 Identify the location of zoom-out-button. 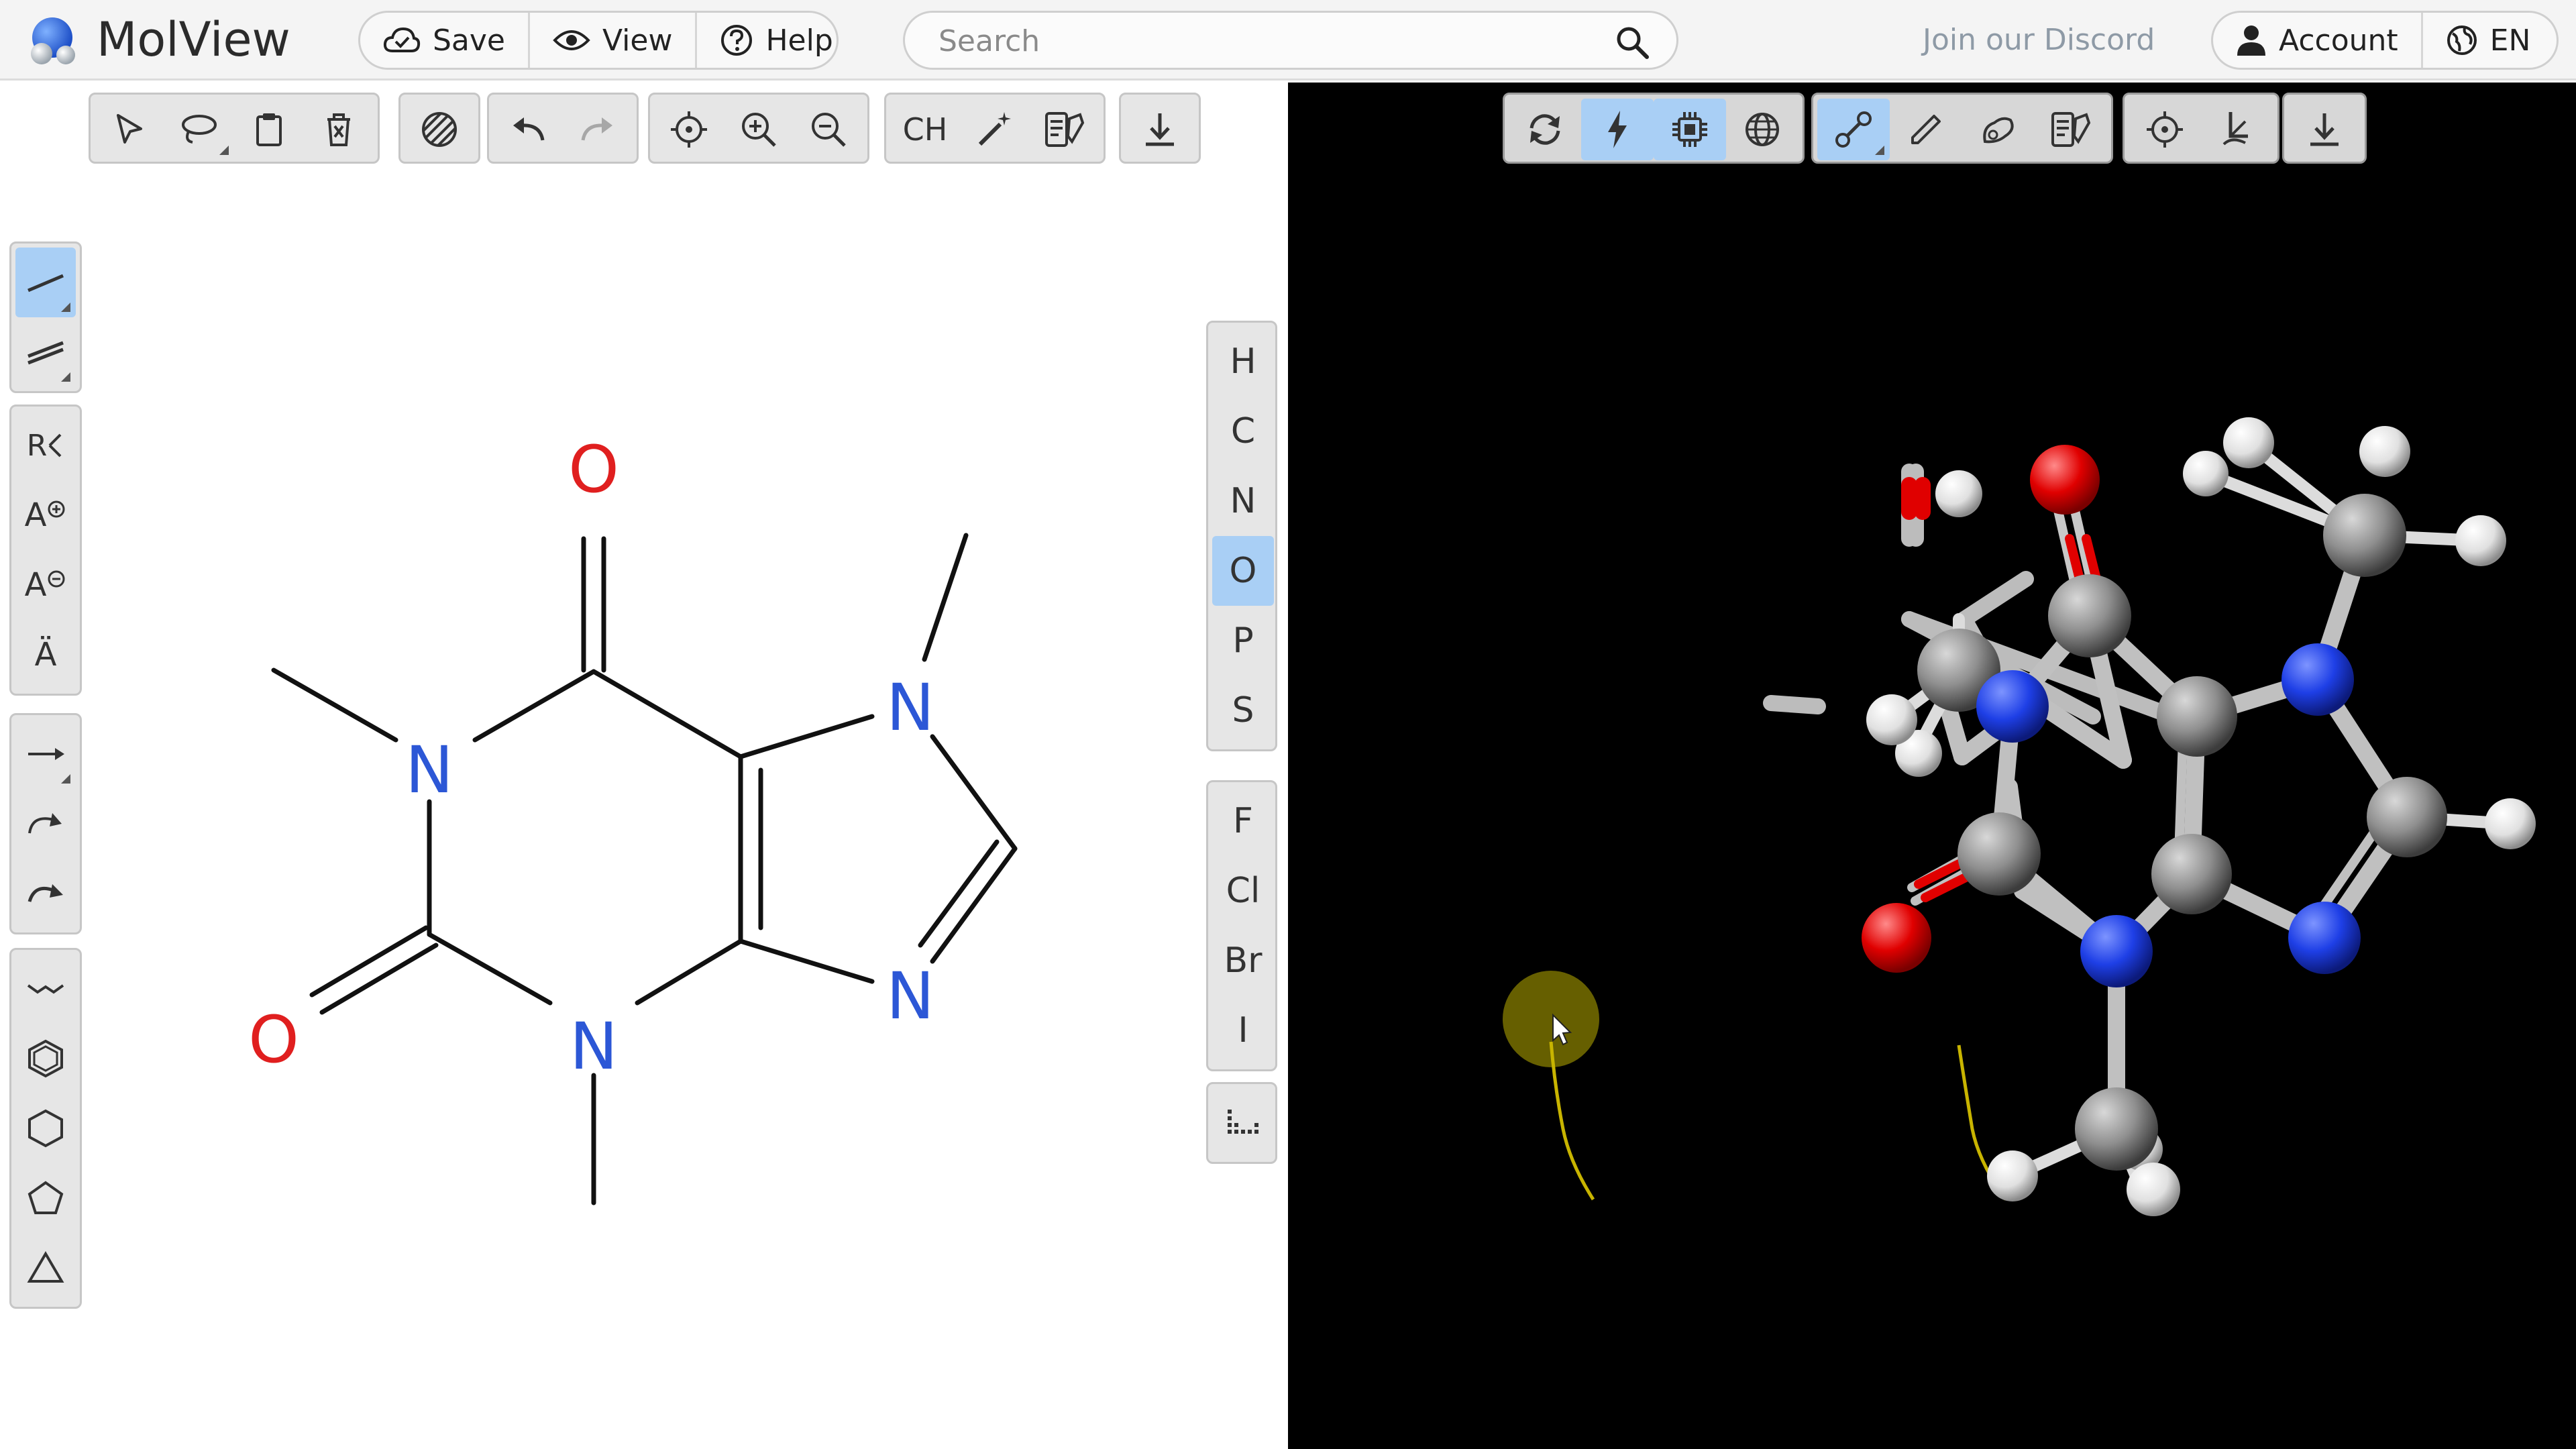
(828, 129).